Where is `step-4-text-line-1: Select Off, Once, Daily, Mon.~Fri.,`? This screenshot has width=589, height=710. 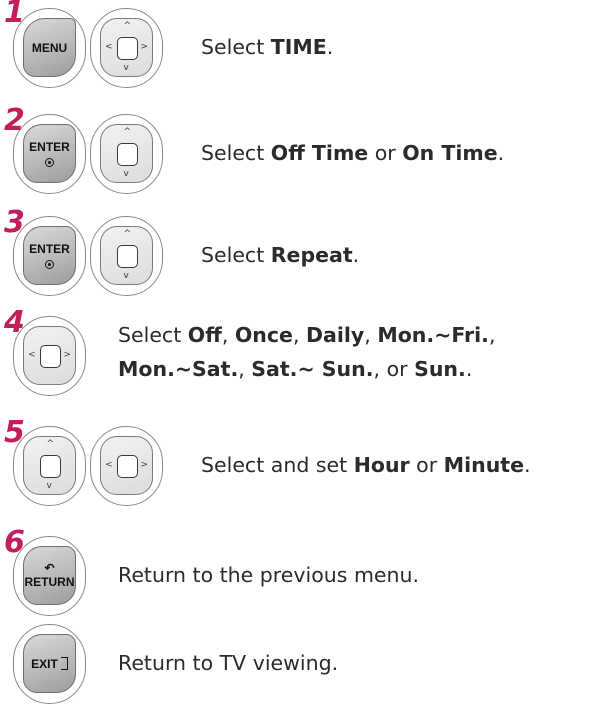 step-4-text-line-1: Select Off, Once, Daily, Mon.~Fri., is located at coordinates (307, 335).